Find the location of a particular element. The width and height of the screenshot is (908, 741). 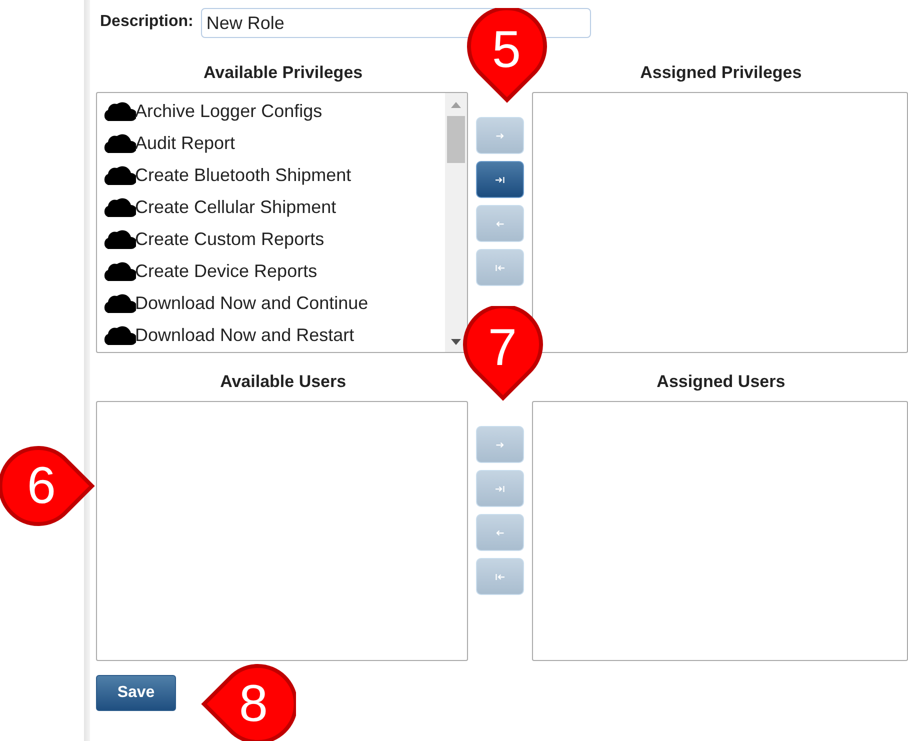

transfer-button is located at coordinates (500, 179).